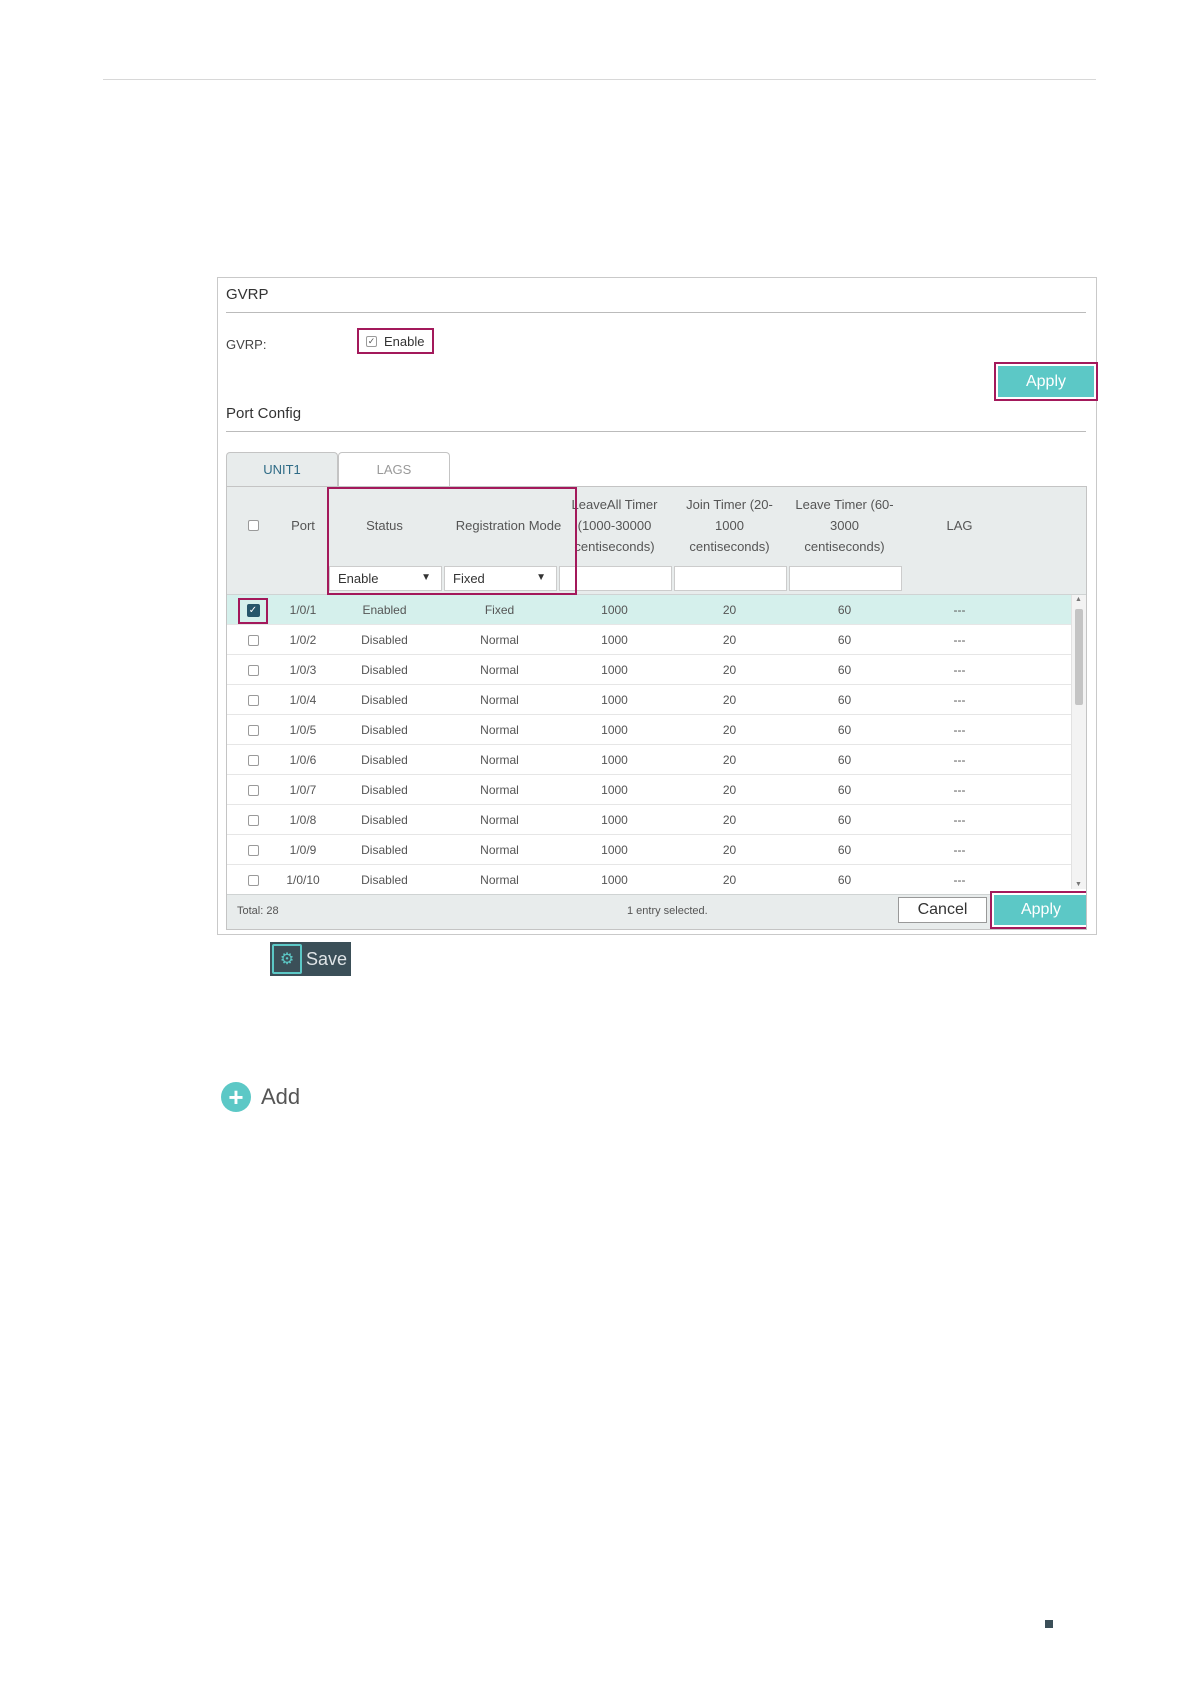 The height and width of the screenshot is (1684, 1191). I want to click on scrollbar-thumb, so click(1079, 657).